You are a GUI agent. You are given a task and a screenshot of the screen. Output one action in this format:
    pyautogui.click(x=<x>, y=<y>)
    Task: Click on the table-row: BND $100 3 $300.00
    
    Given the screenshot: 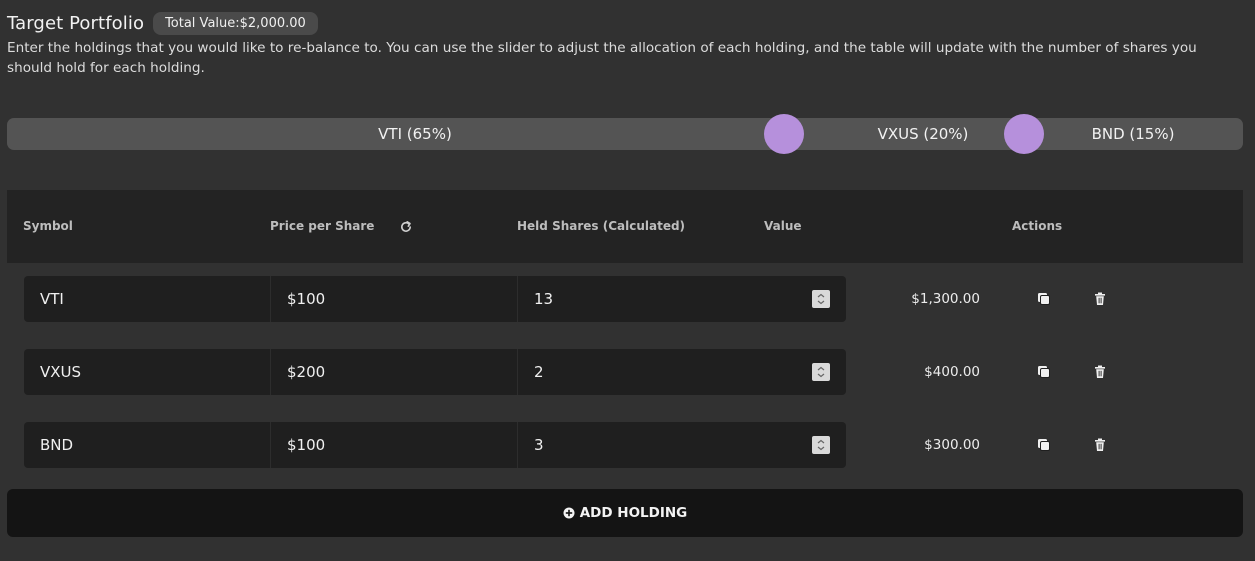 What is the action you would take?
    pyautogui.click(x=633, y=445)
    